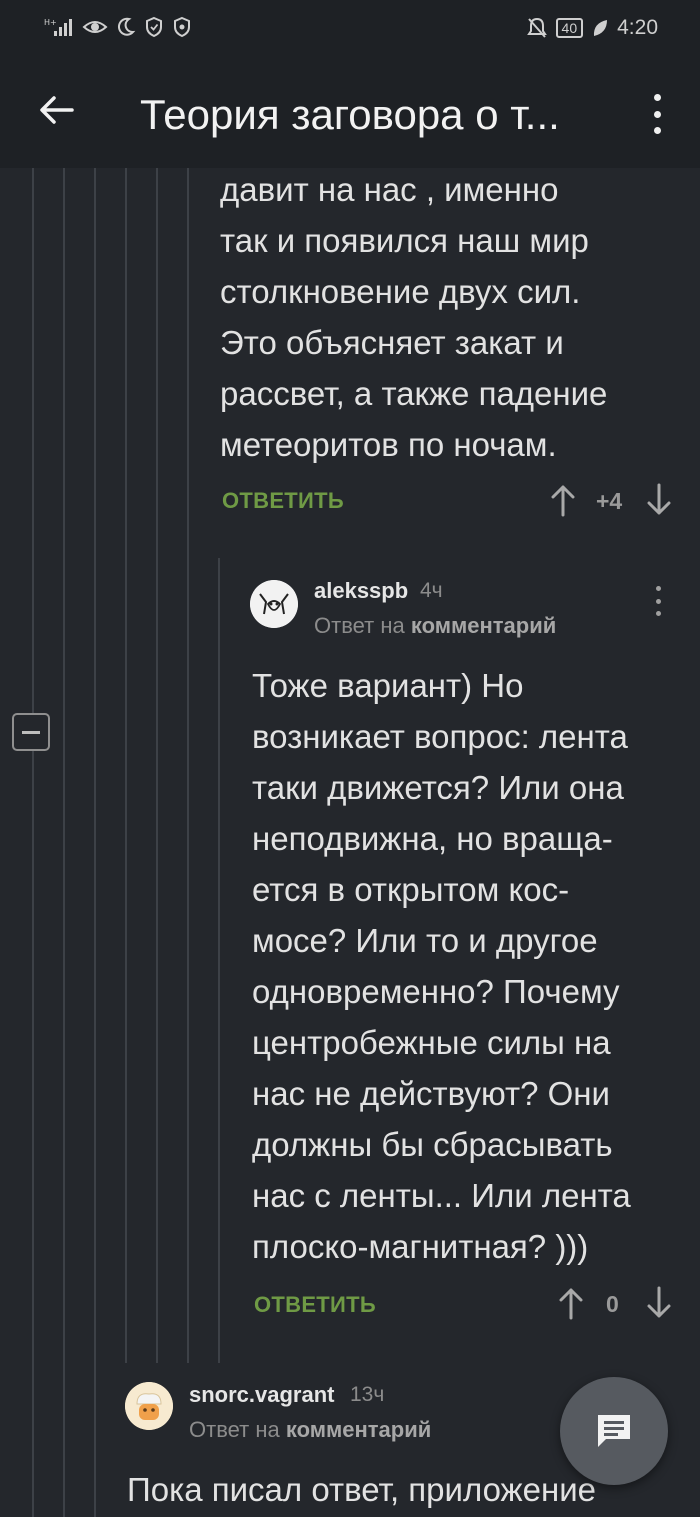  I want to click on minus-icon, so click(31, 732).